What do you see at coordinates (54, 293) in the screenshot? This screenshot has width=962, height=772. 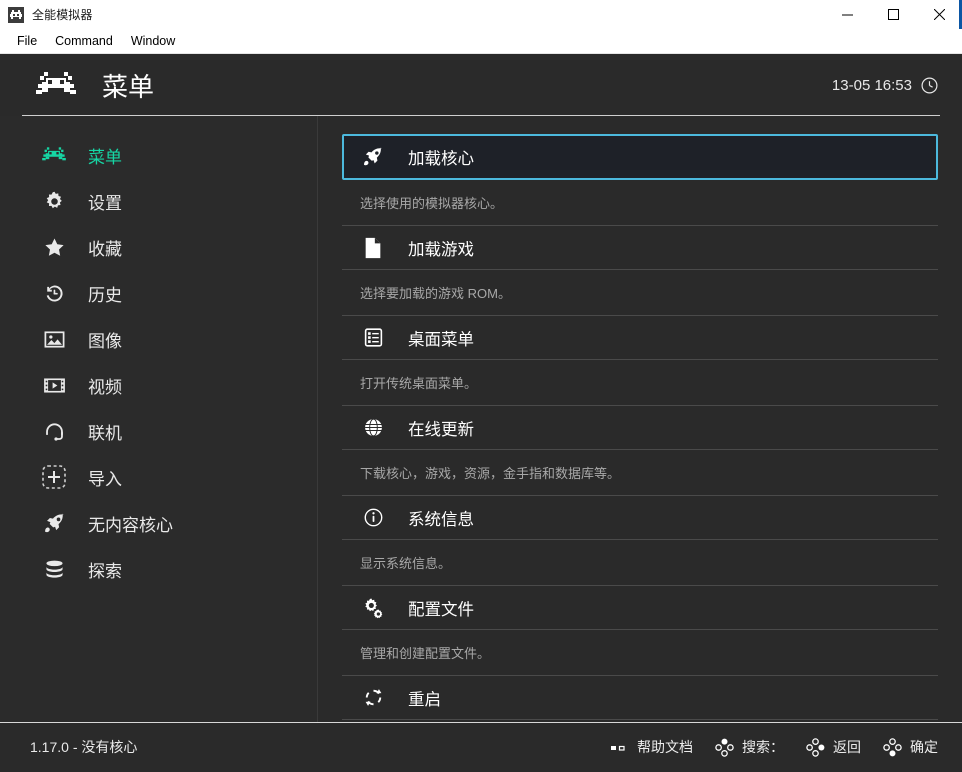 I see `history-icon` at bounding box center [54, 293].